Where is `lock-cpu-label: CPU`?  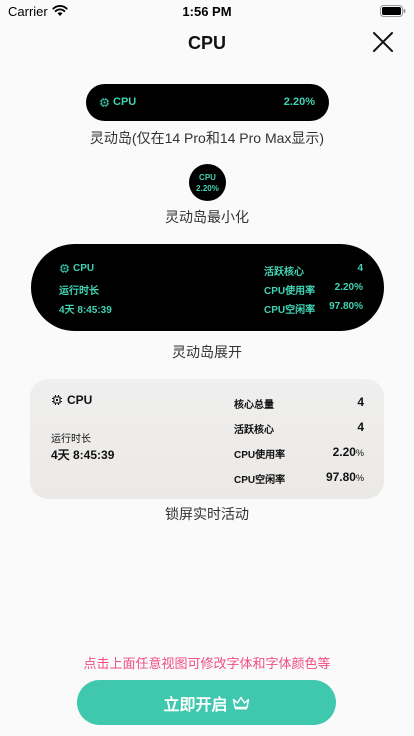 lock-cpu-label: CPU is located at coordinates (80, 400).